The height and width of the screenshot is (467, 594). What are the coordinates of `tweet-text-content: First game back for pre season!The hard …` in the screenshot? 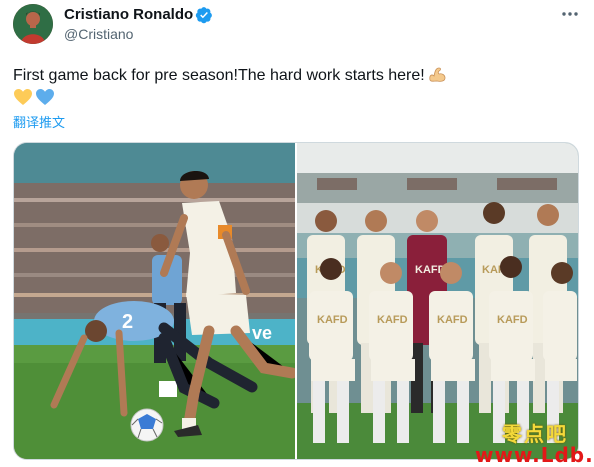 It's located at (219, 75).